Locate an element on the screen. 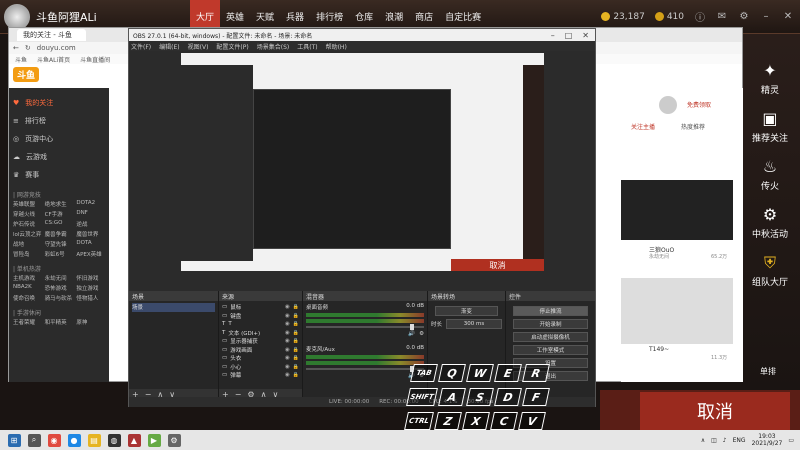 The image size is (800, 450). category-link: NBA2K is located at coordinates (27, 288).